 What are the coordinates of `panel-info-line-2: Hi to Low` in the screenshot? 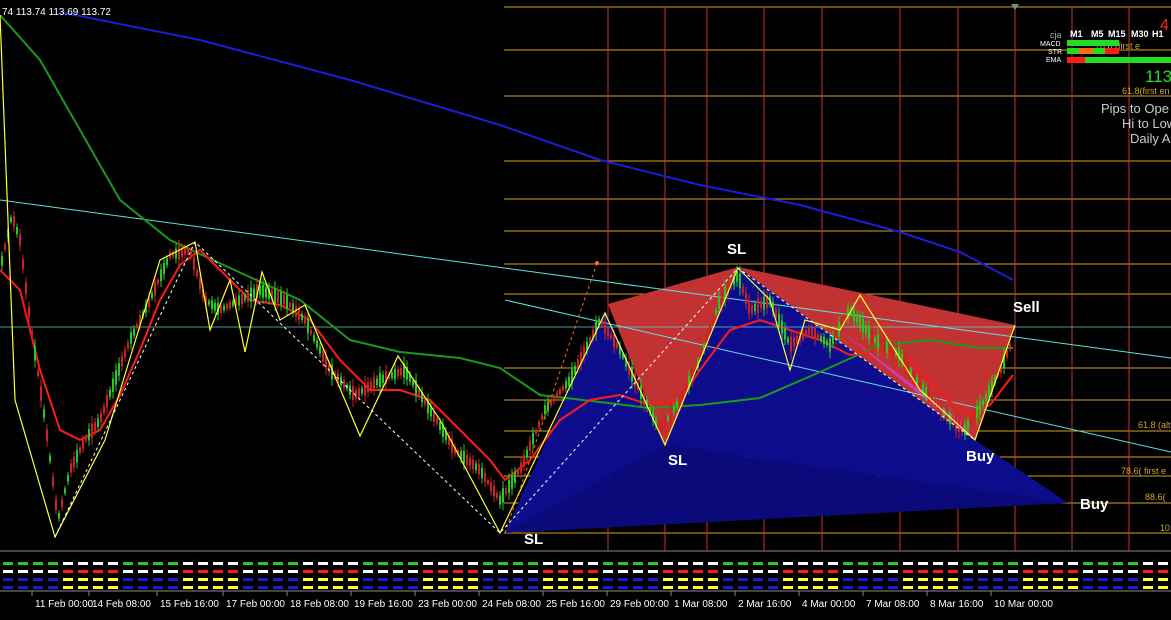 It's located at (1146, 123).